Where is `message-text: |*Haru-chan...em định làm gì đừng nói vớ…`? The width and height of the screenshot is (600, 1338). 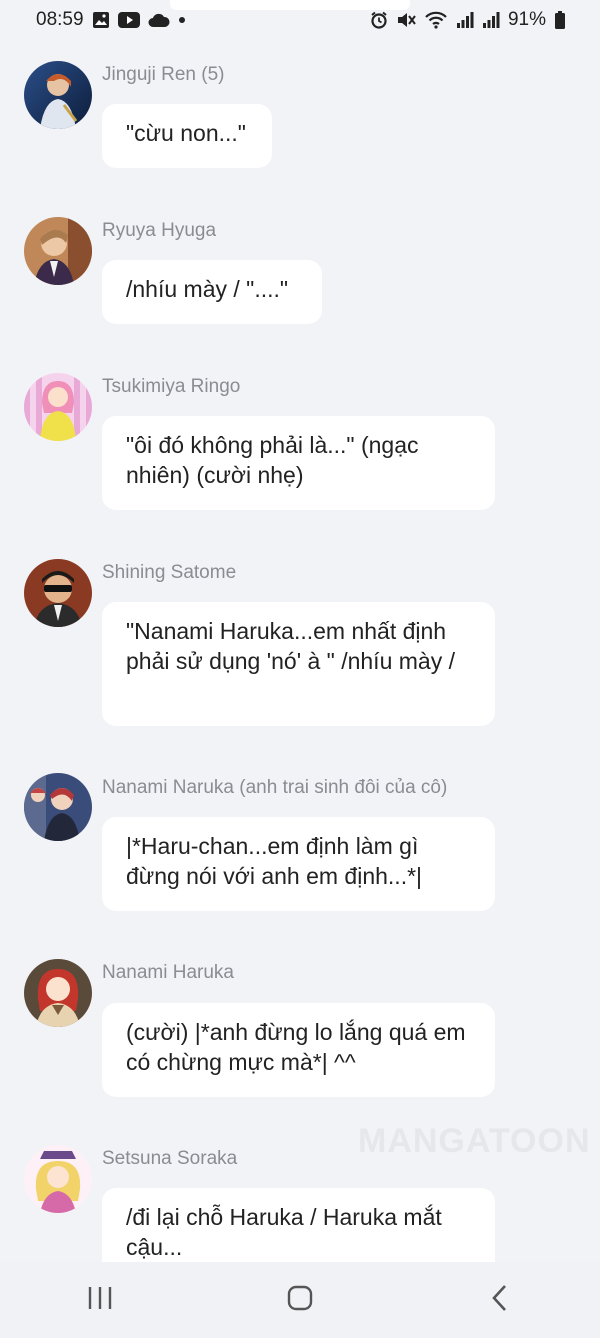 message-text: |*Haru-chan...em định làm gì đừng nói vớ… is located at coordinates (274, 861).